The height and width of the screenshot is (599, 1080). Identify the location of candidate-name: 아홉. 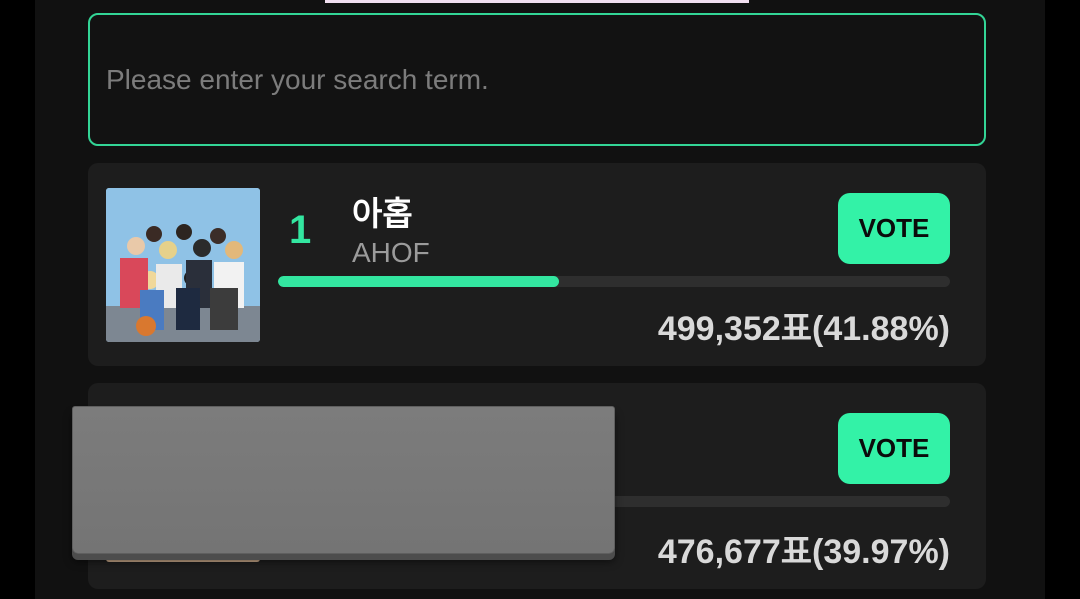
(382, 213).